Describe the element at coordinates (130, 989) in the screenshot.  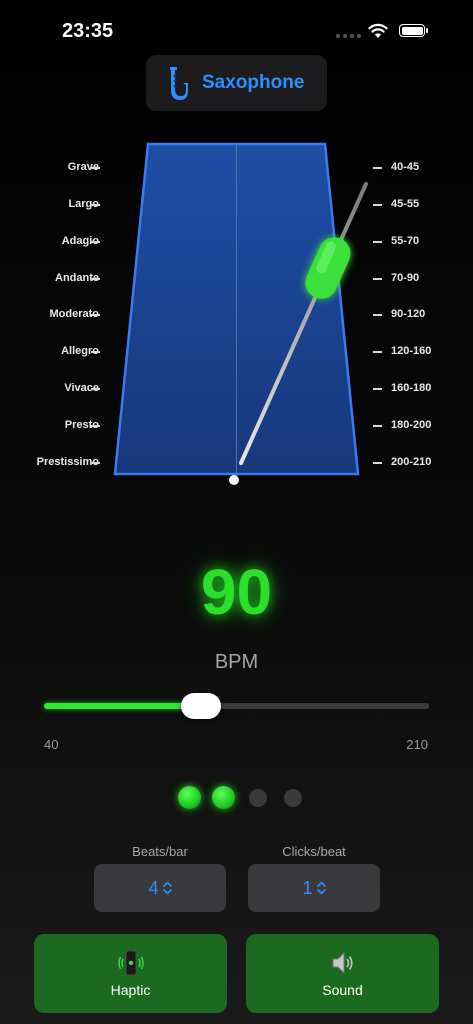
I see `haptic-label: Haptic` at that location.